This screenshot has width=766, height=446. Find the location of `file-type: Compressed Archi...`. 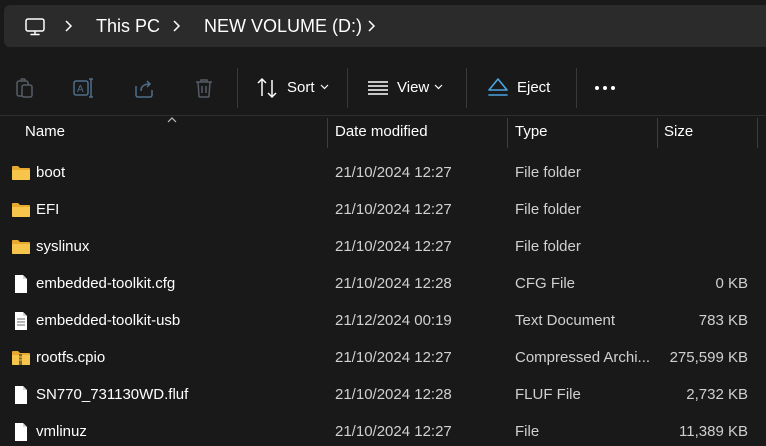

file-type: Compressed Archi... is located at coordinates (582, 357).